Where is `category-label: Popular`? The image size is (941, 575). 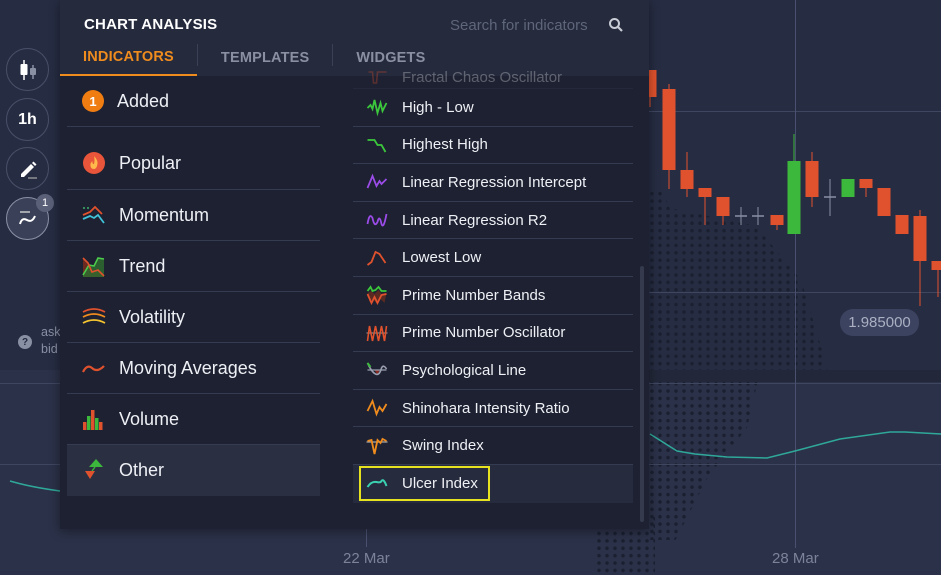
category-label: Popular is located at coordinates (150, 162).